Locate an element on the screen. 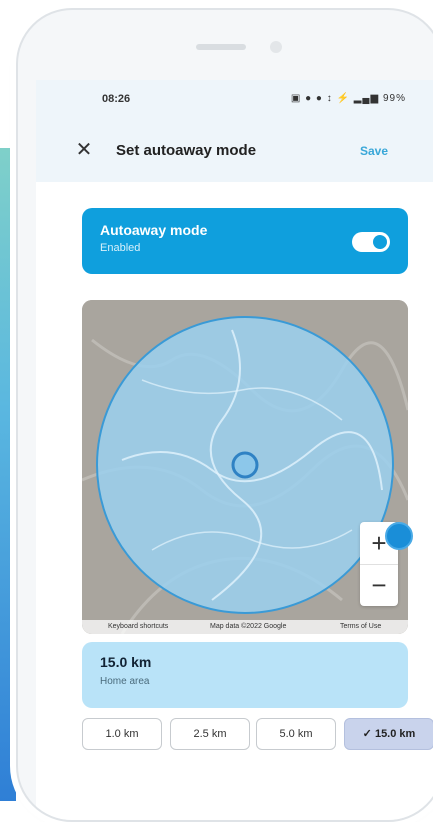  close-icon: ✕ is located at coordinates (84, 150).